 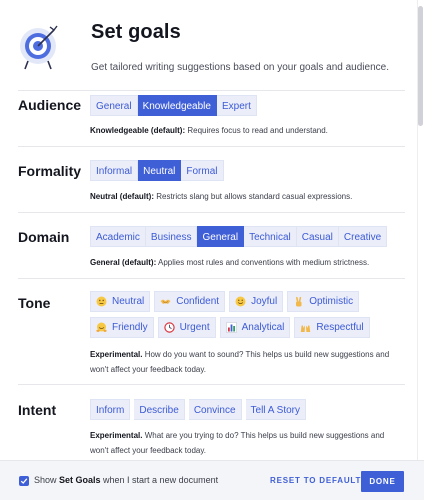 I want to click on bar-chart-icon, so click(x=231, y=327).